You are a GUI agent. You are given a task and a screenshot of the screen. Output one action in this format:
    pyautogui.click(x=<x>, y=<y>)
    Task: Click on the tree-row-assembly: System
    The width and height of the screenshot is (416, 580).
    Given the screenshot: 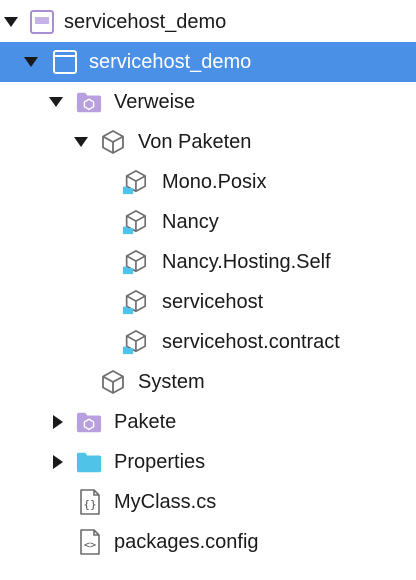 What is the action you would take?
    pyautogui.click(x=208, y=382)
    